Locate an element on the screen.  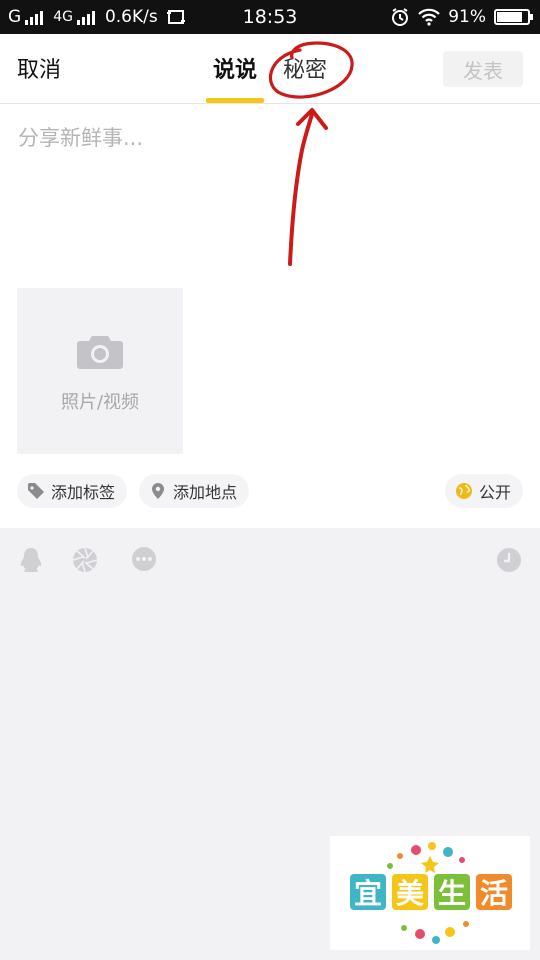
watermark-char-4: 活 is located at coordinates (494, 892).